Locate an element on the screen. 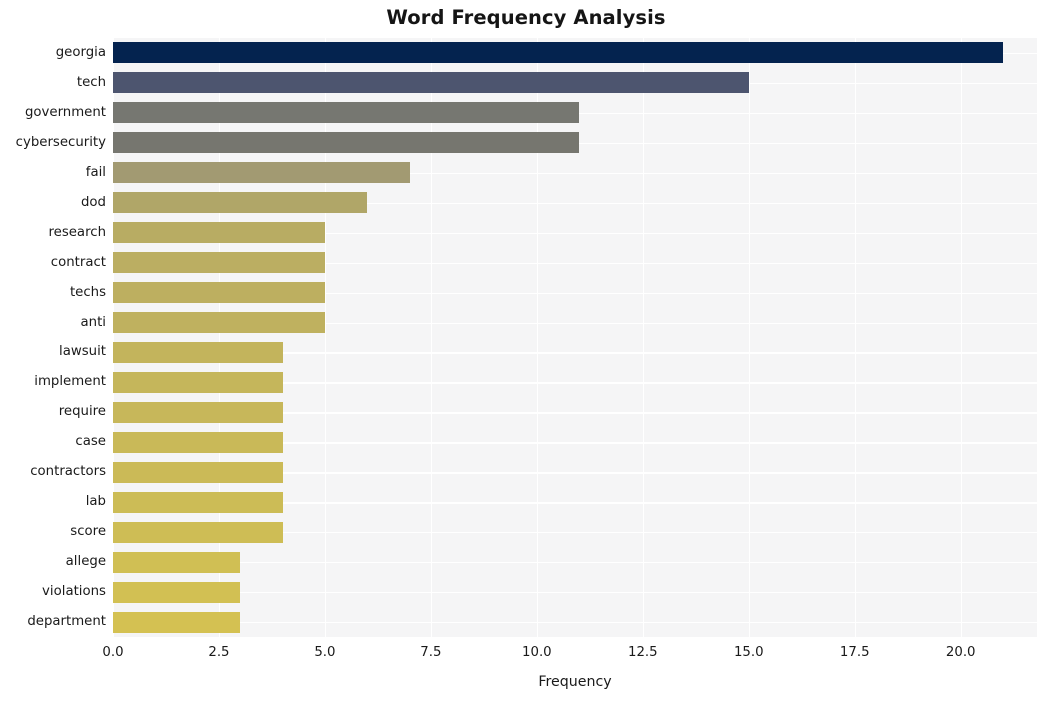 The height and width of the screenshot is (701, 1052). y-tick-label-contract: contract is located at coordinates (78, 262).